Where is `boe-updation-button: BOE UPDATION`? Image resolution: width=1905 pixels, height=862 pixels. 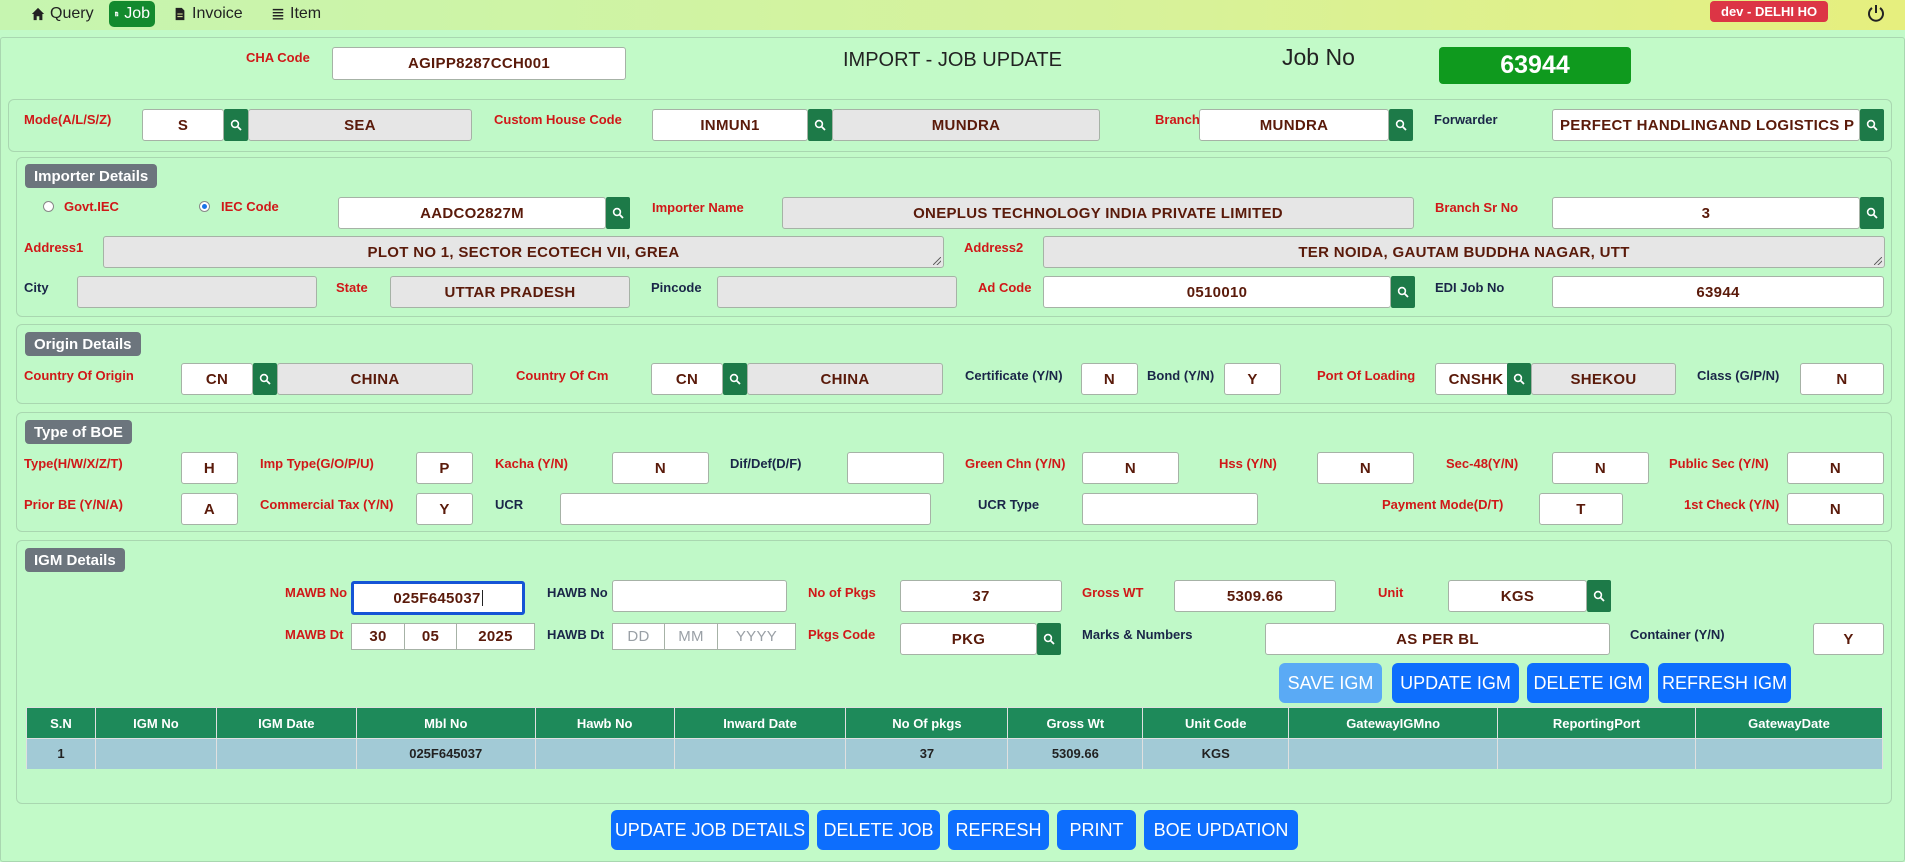
boe-updation-button: BOE UPDATION is located at coordinates (1221, 830).